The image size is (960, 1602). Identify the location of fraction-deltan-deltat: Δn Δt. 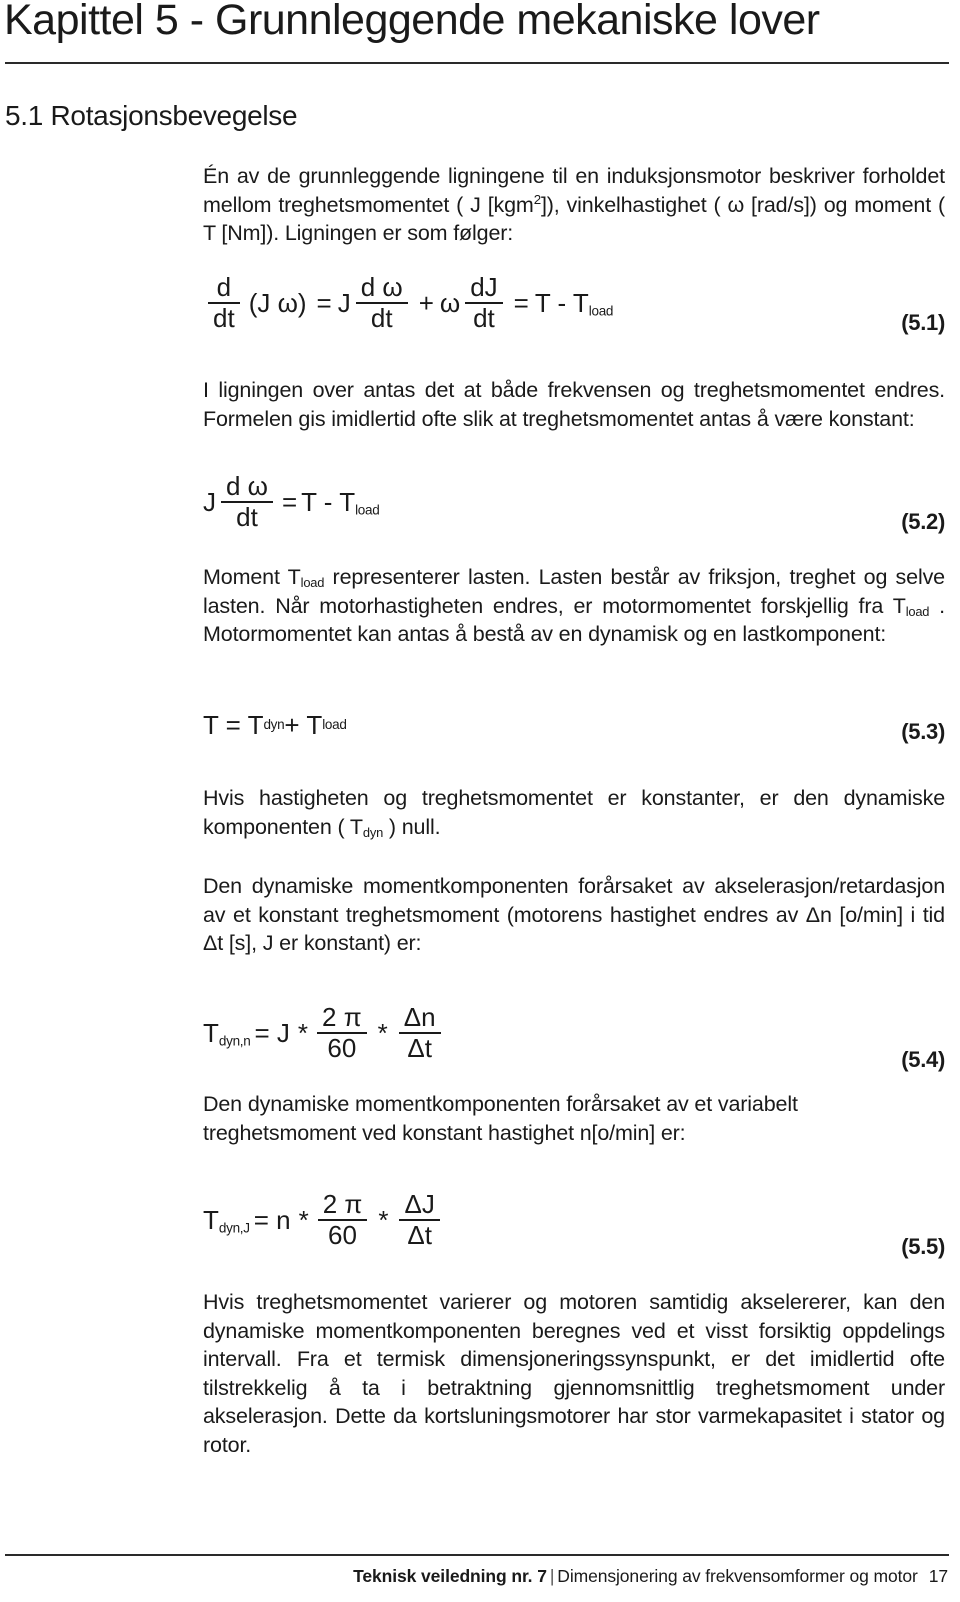
(419, 1033).